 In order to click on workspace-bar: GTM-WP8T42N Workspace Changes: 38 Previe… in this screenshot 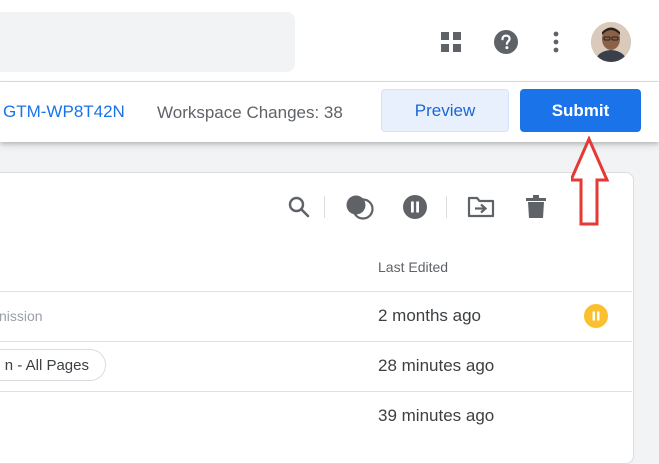, I will do `click(329, 112)`.